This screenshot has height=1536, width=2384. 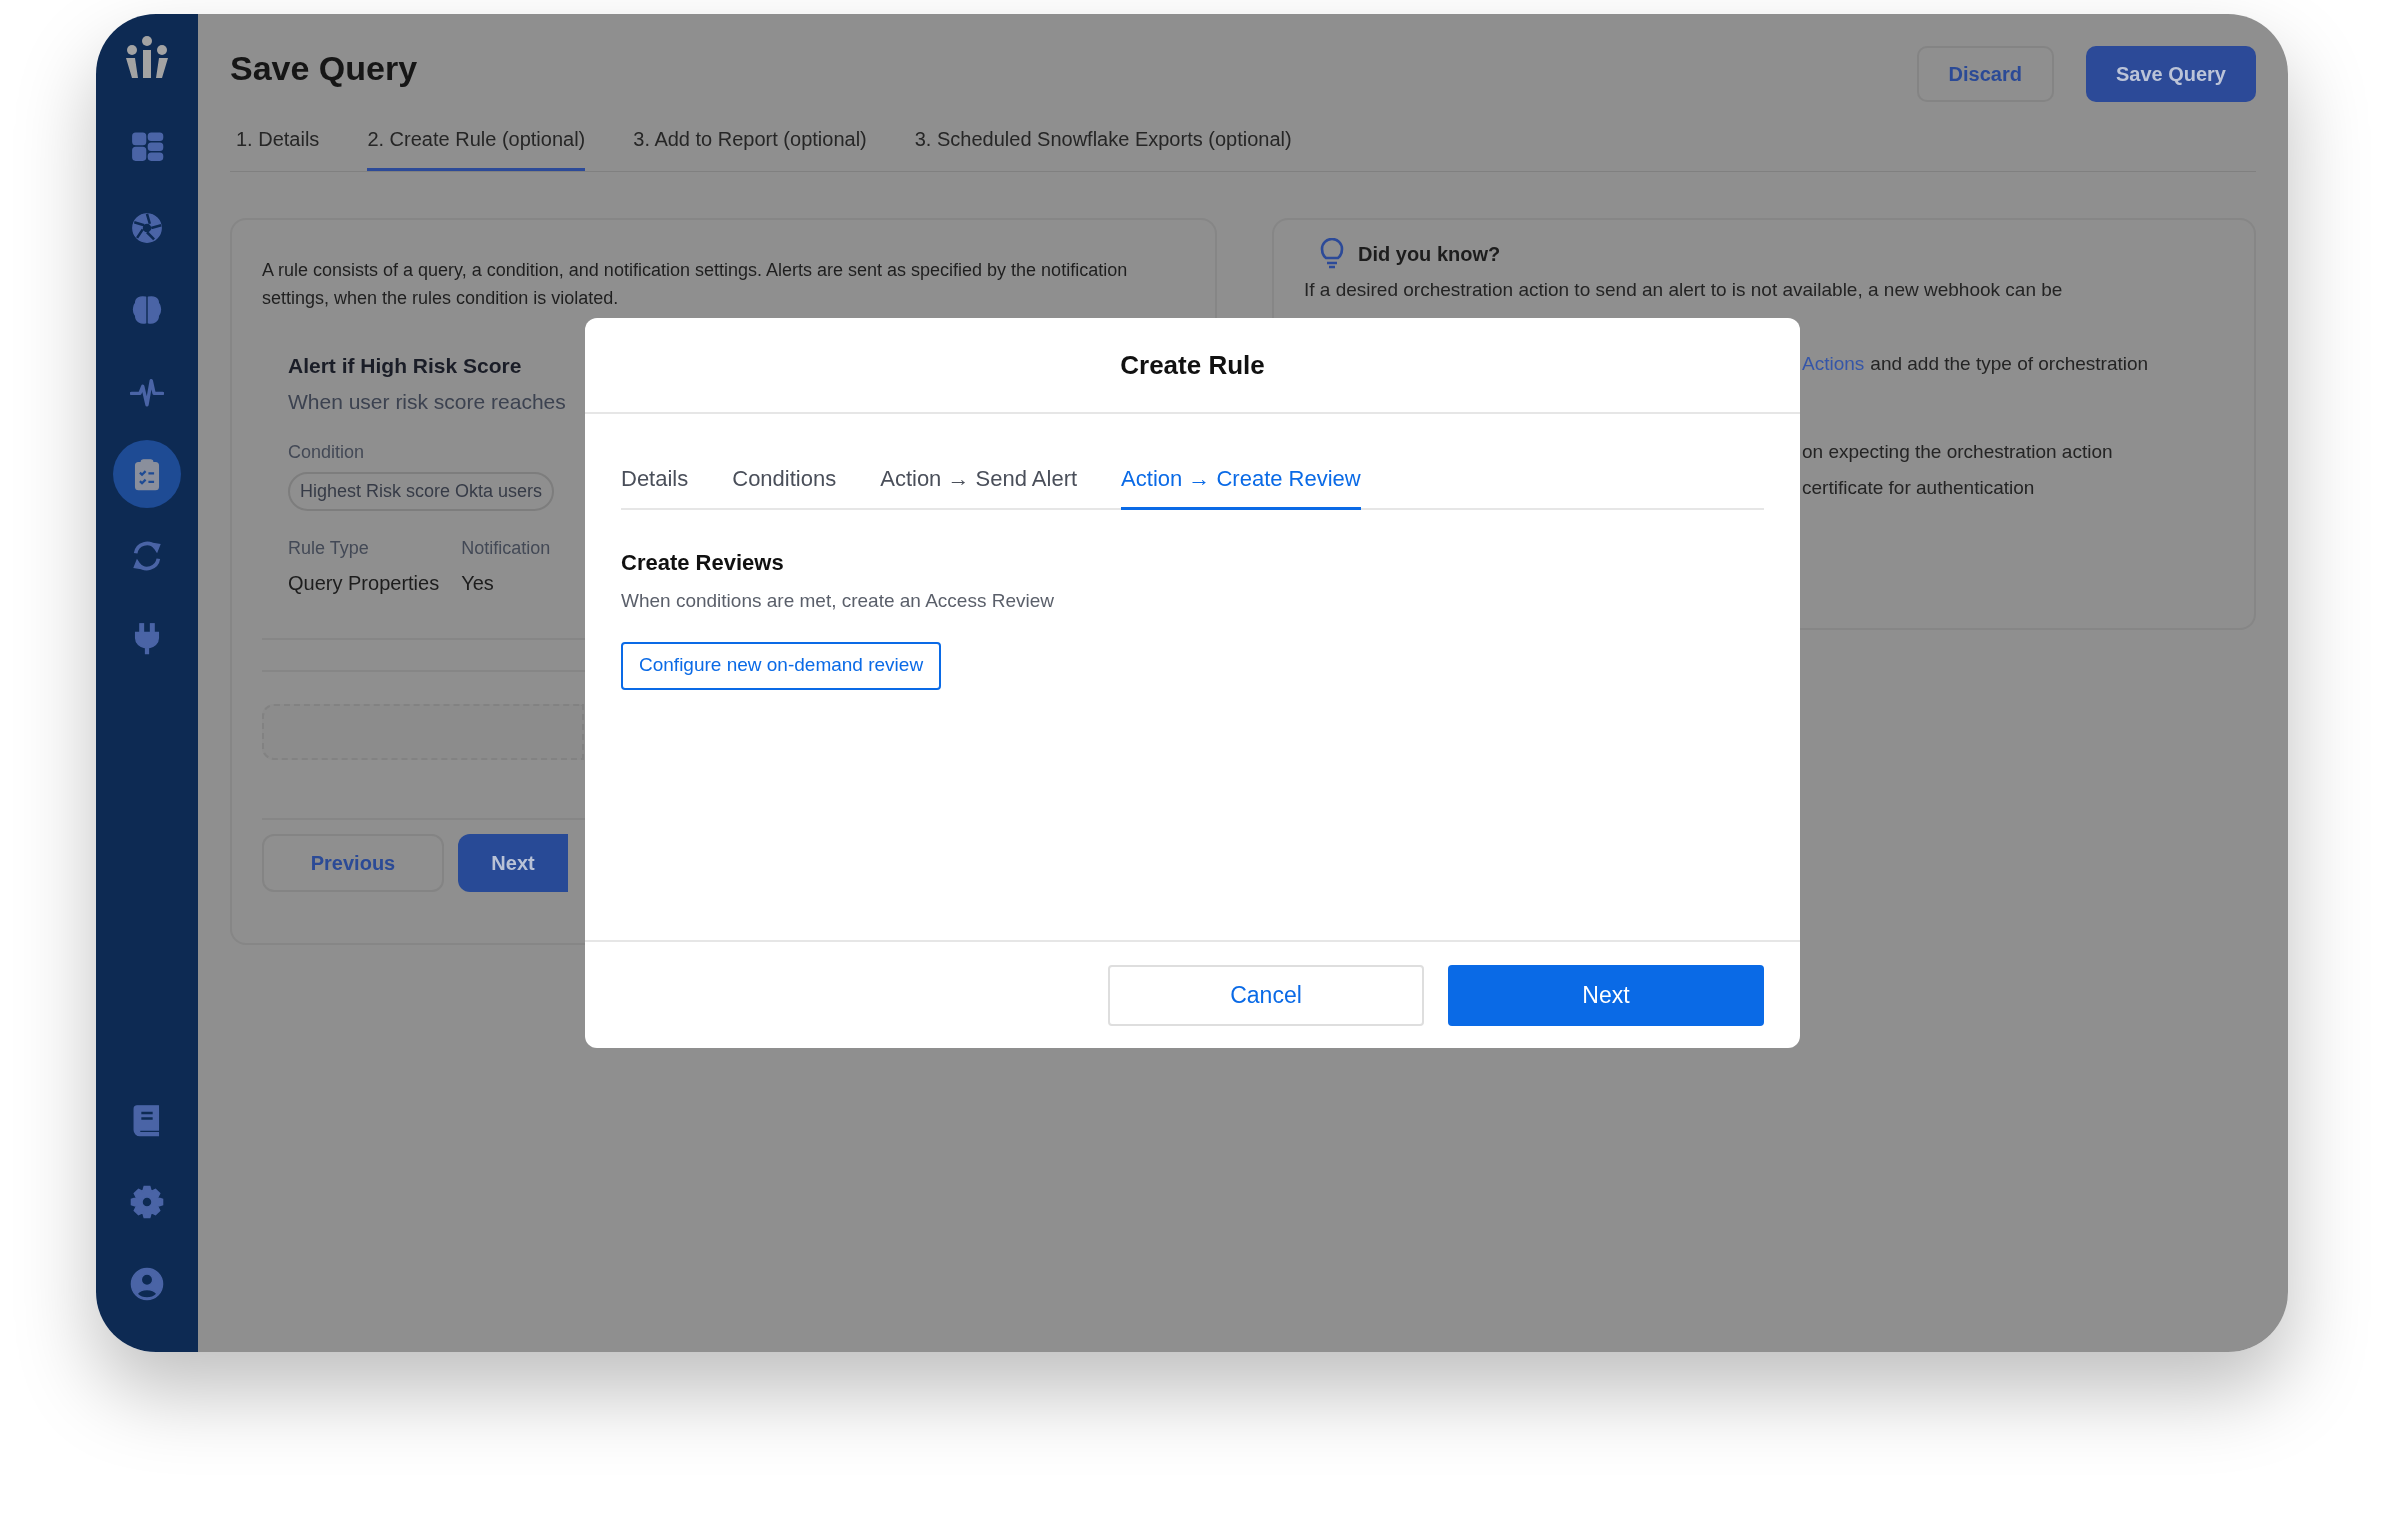 I want to click on modal-title: Create Rule, so click(x=1192, y=365).